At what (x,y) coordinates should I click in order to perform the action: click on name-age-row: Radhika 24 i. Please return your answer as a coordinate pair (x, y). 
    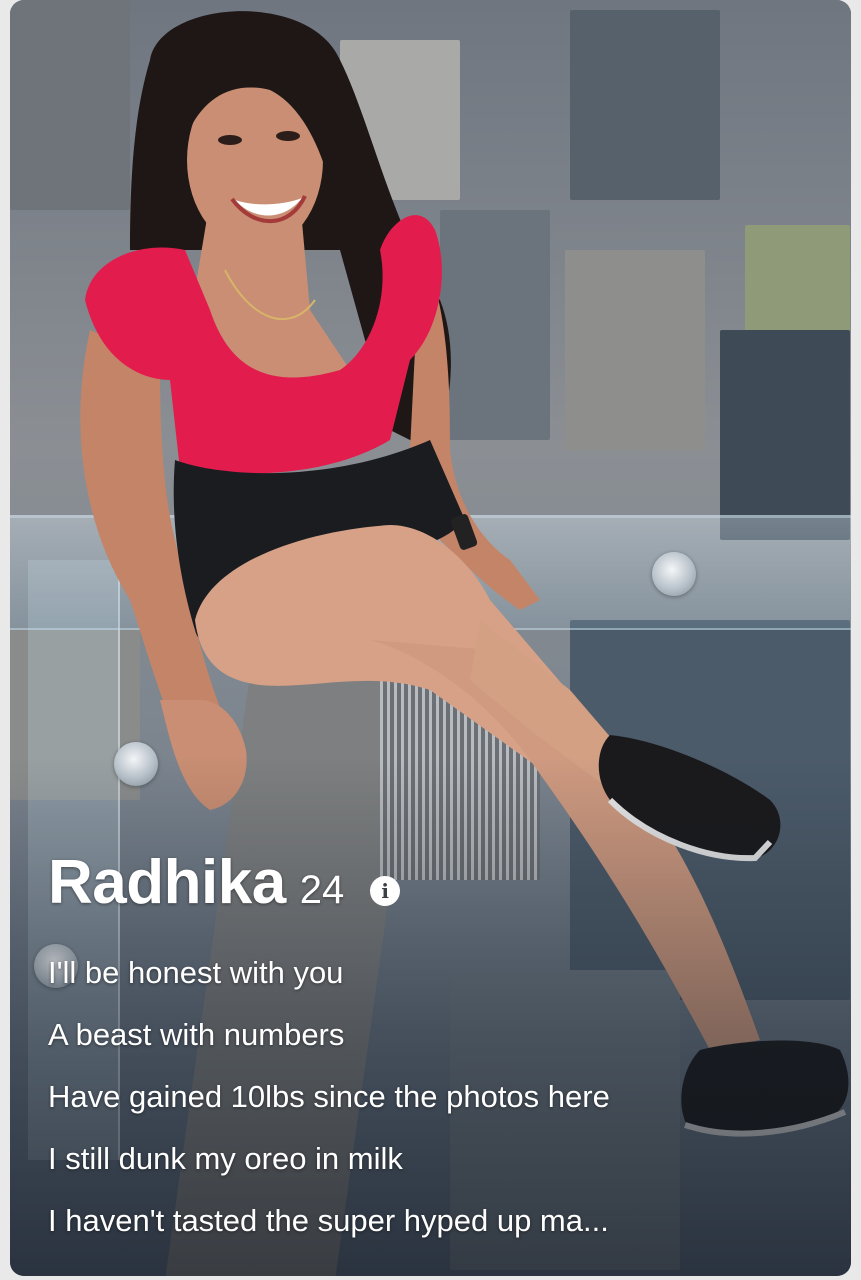
    Looking at the image, I should click on (439, 891).